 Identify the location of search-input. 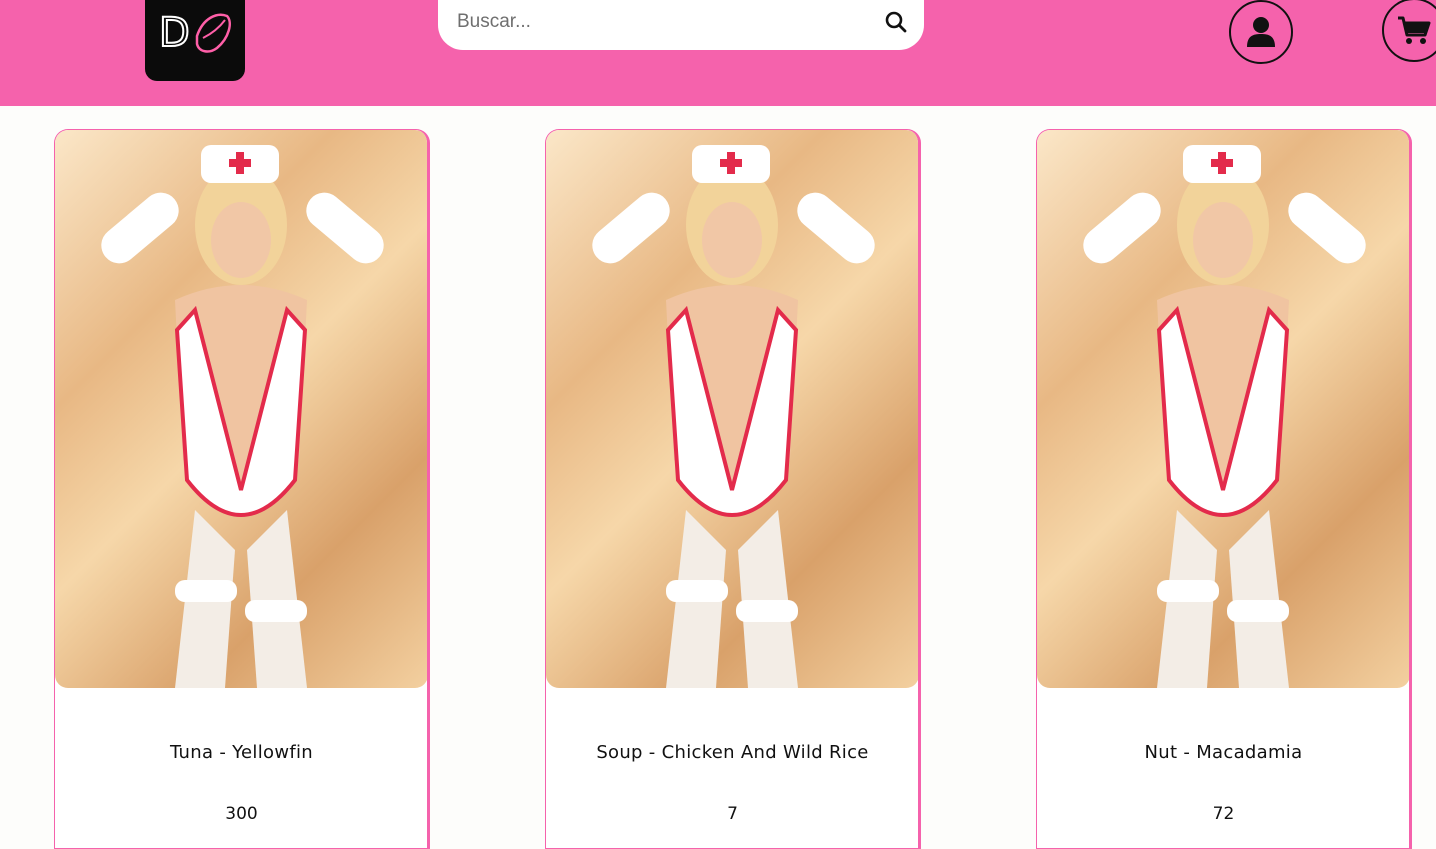
(657, 25).